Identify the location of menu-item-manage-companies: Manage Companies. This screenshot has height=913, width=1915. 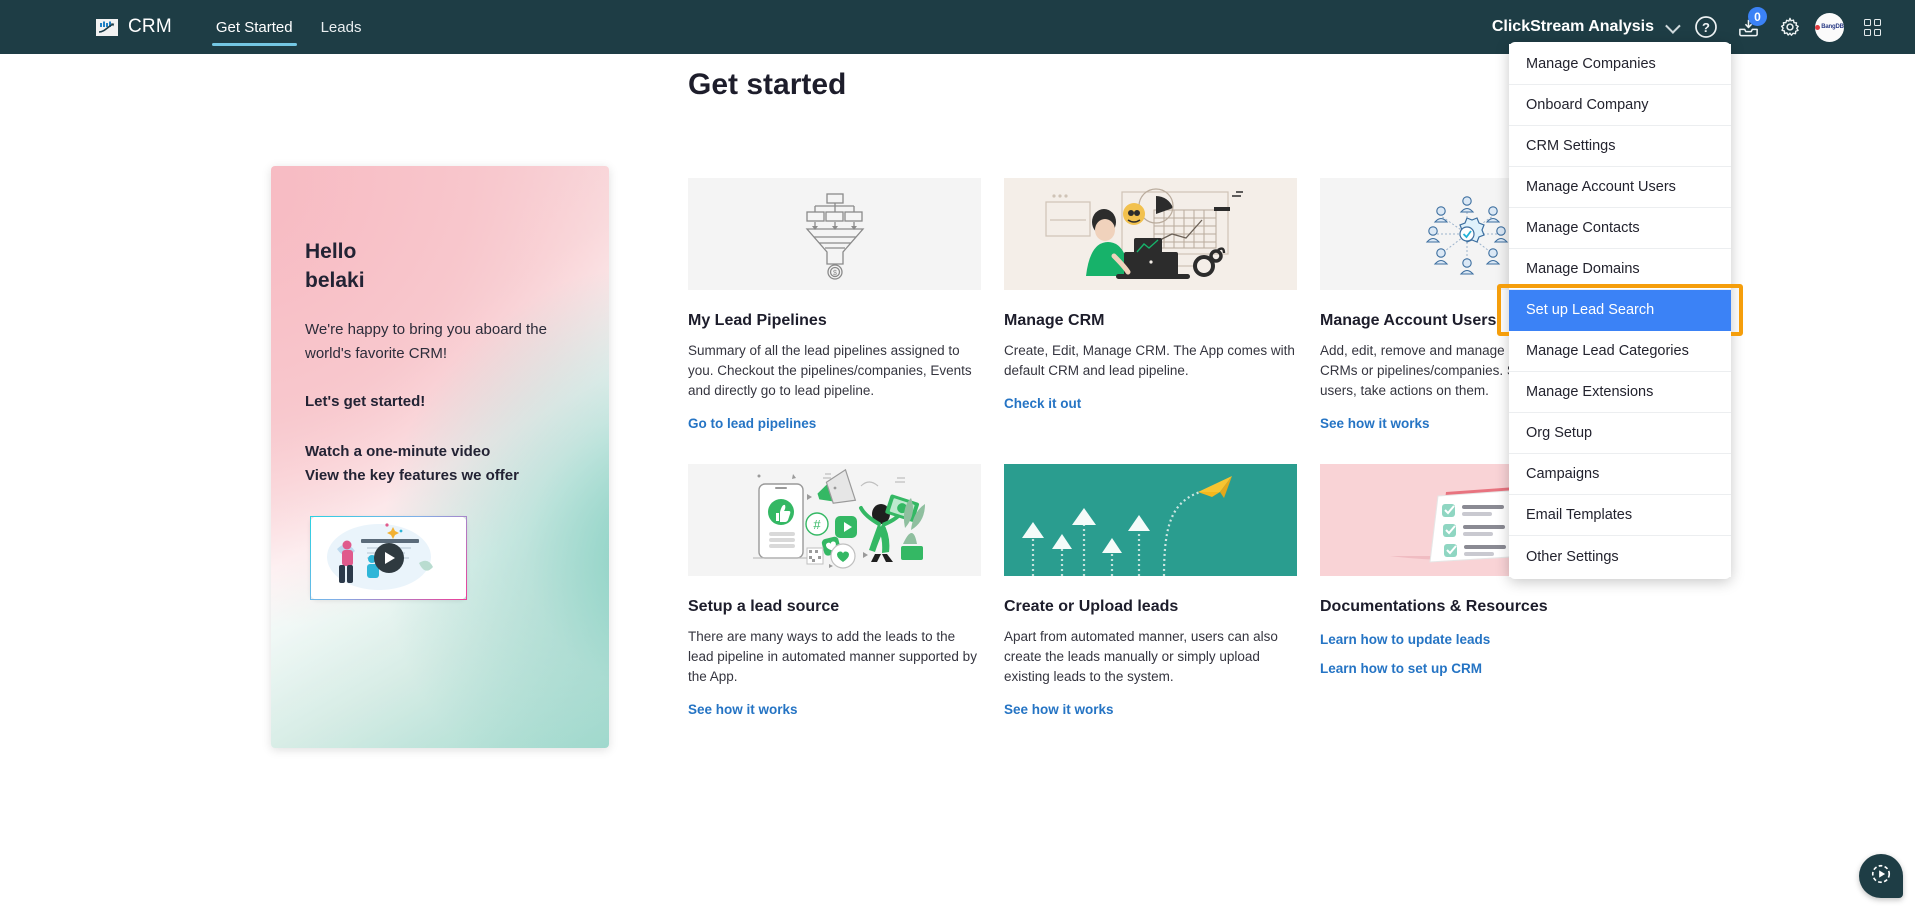
(1620, 64).